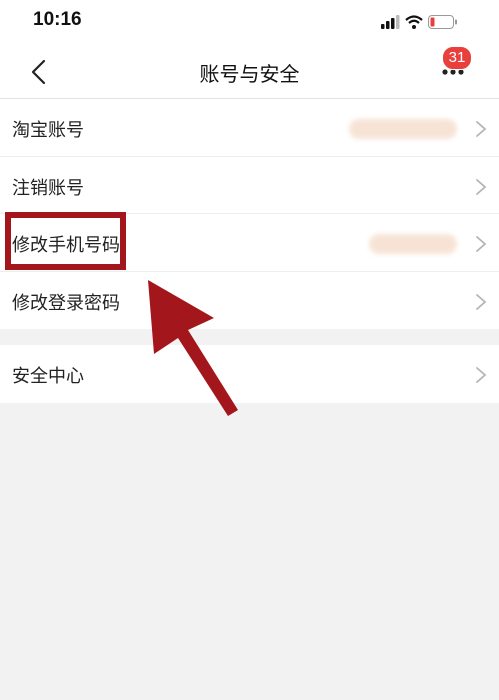 The width and height of the screenshot is (499, 700). What do you see at coordinates (390, 22) in the screenshot?
I see `cellular-signal-icon` at bounding box center [390, 22].